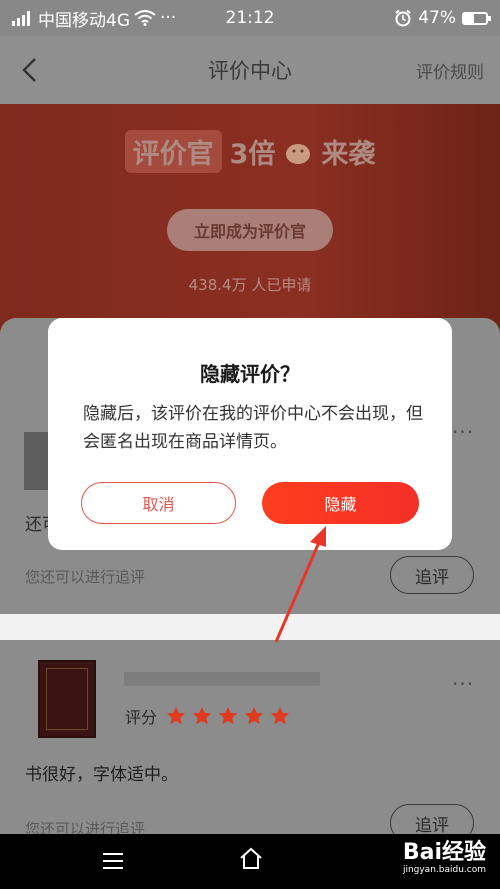 The width and height of the screenshot is (500, 889). What do you see at coordinates (21, 18) in the screenshot?
I see `signal-icon` at bounding box center [21, 18].